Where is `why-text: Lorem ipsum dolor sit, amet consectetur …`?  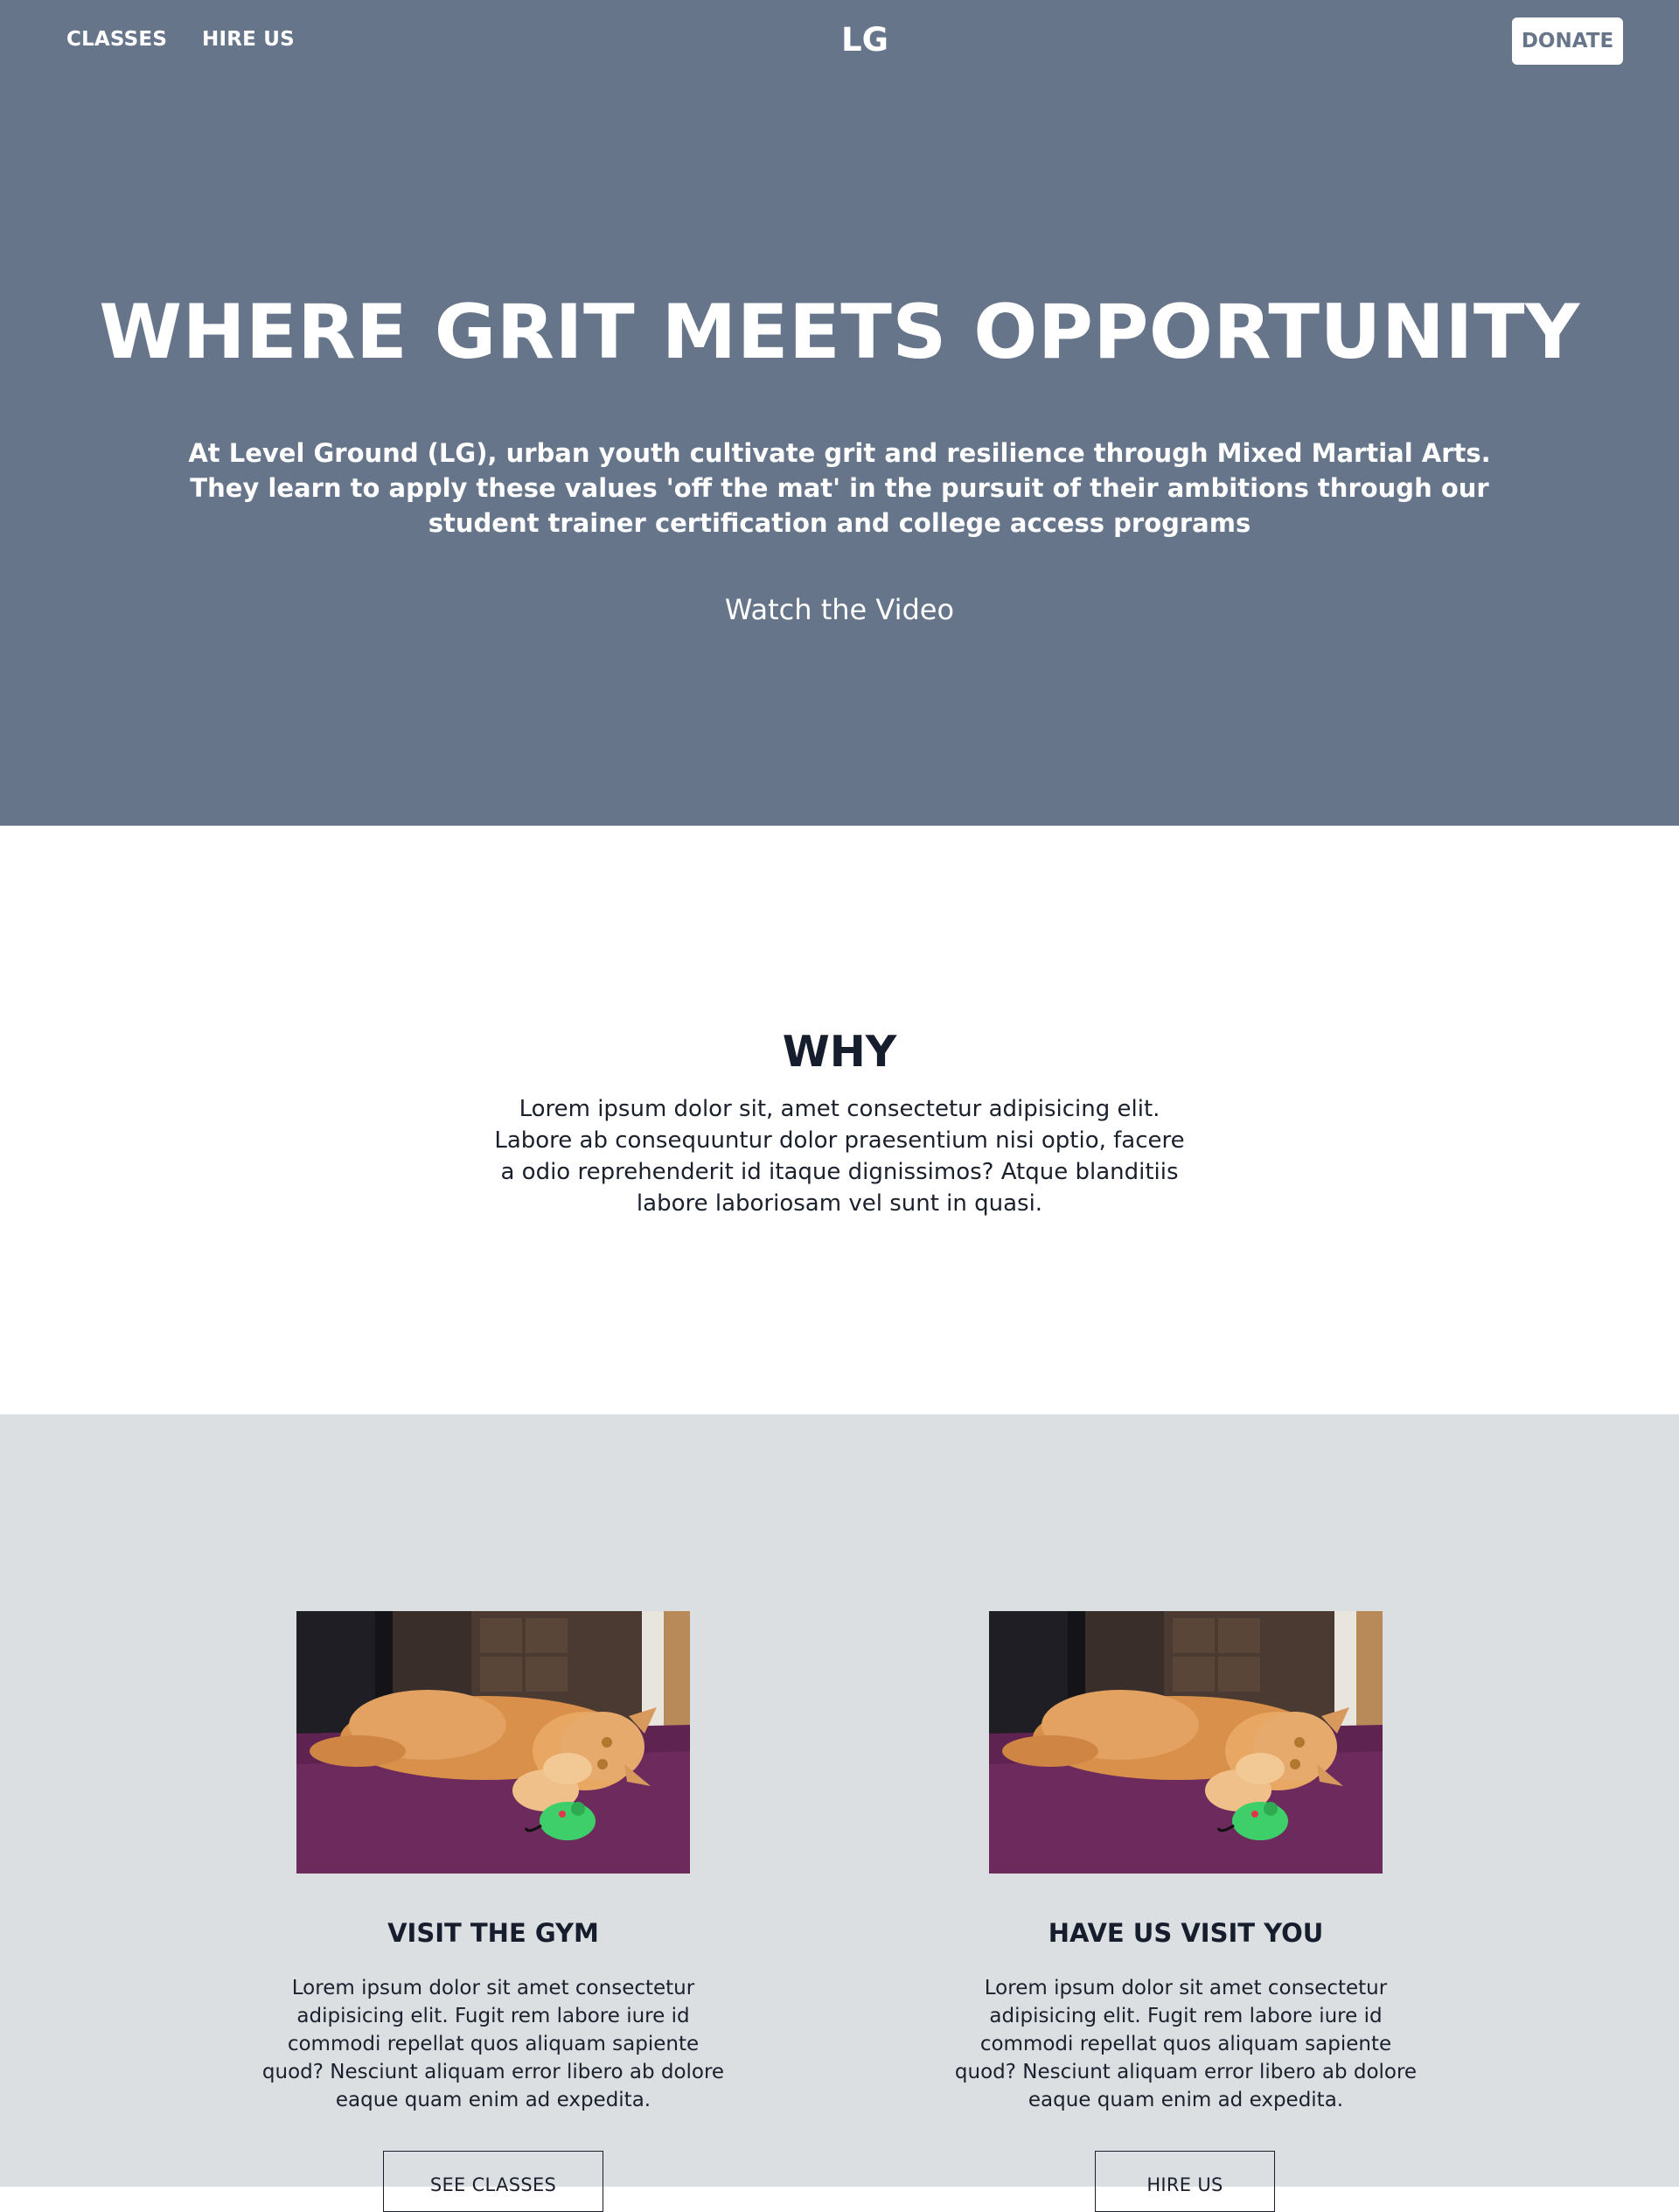 why-text: Lorem ipsum dolor sit, amet consectetur … is located at coordinates (840, 1156).